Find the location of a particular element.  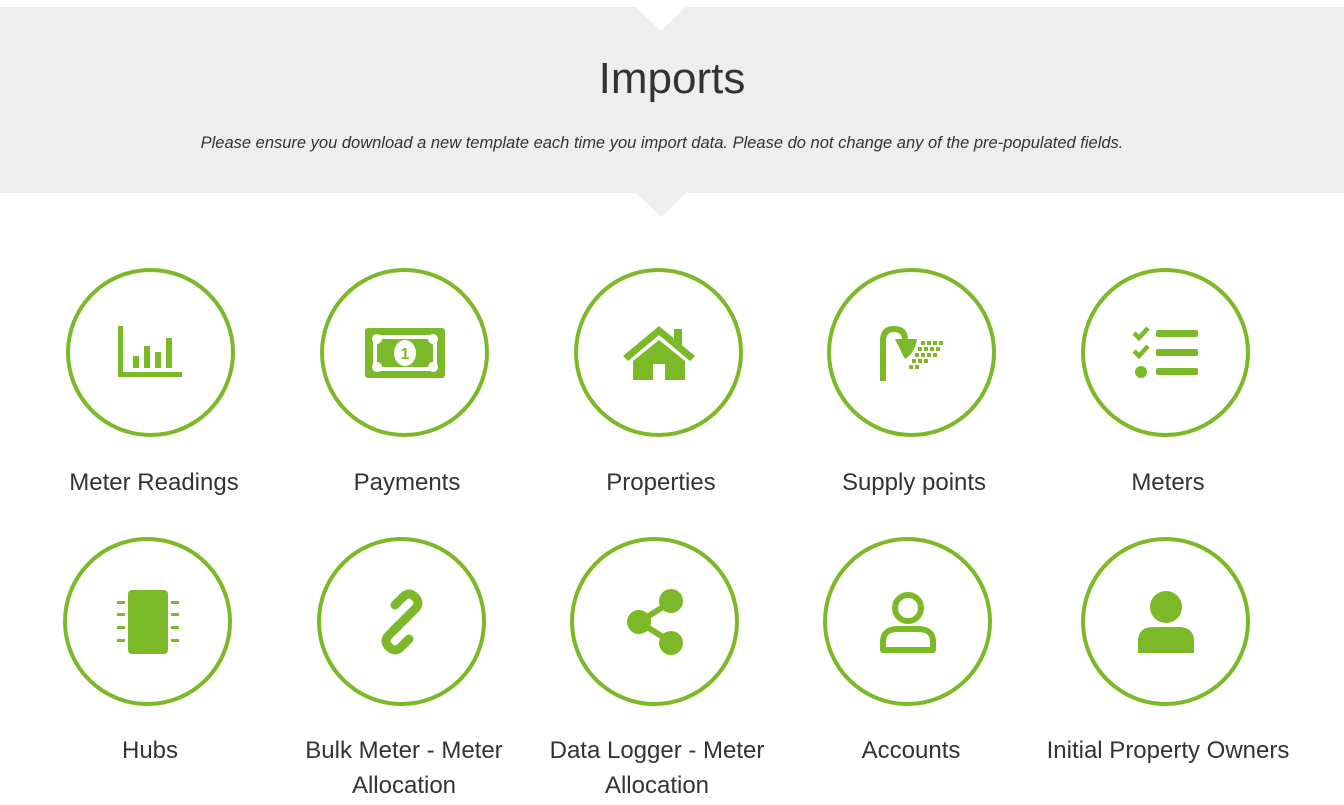

banner-top-notch is located at coordinates (661, 19).